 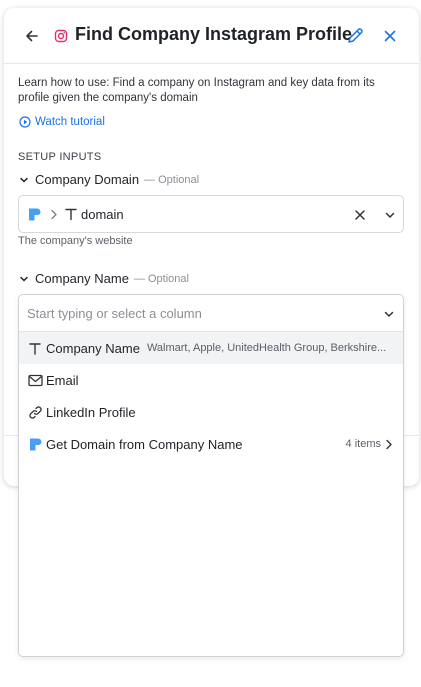 I want to click on company-name-search, so click(x=211, y=313).